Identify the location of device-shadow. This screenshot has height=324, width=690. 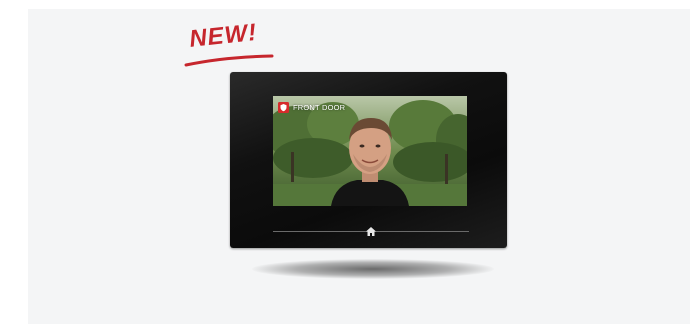
(373, 269).